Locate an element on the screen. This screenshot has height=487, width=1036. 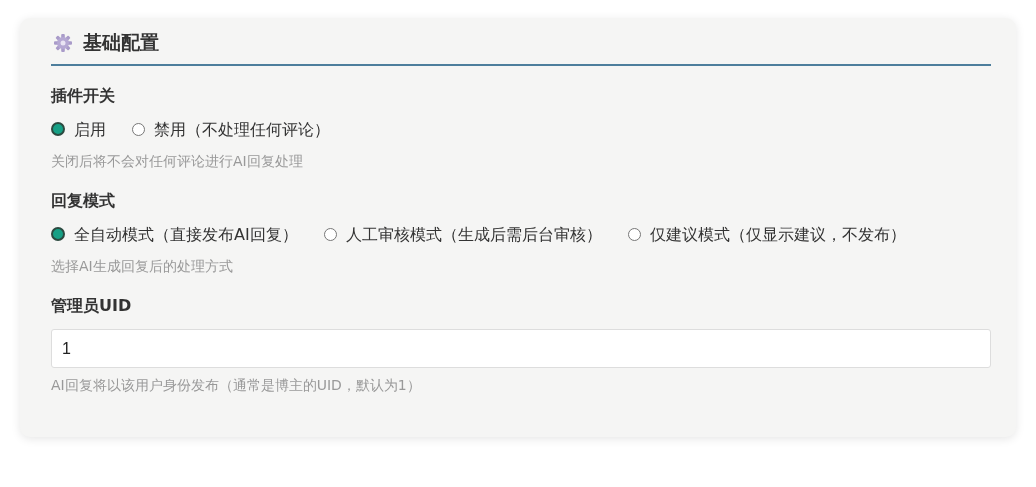
radio-label: 人工审核模式（生成后需后台审核） is located at coordinates (473, 234).